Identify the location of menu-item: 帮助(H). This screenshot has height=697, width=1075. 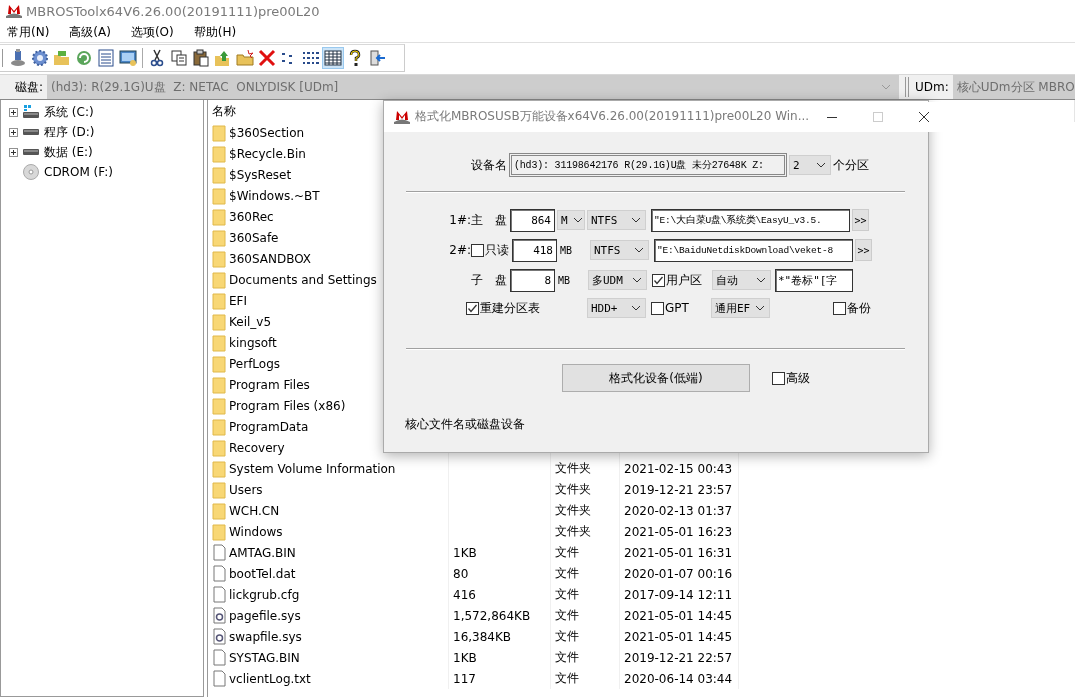
(215, 32).